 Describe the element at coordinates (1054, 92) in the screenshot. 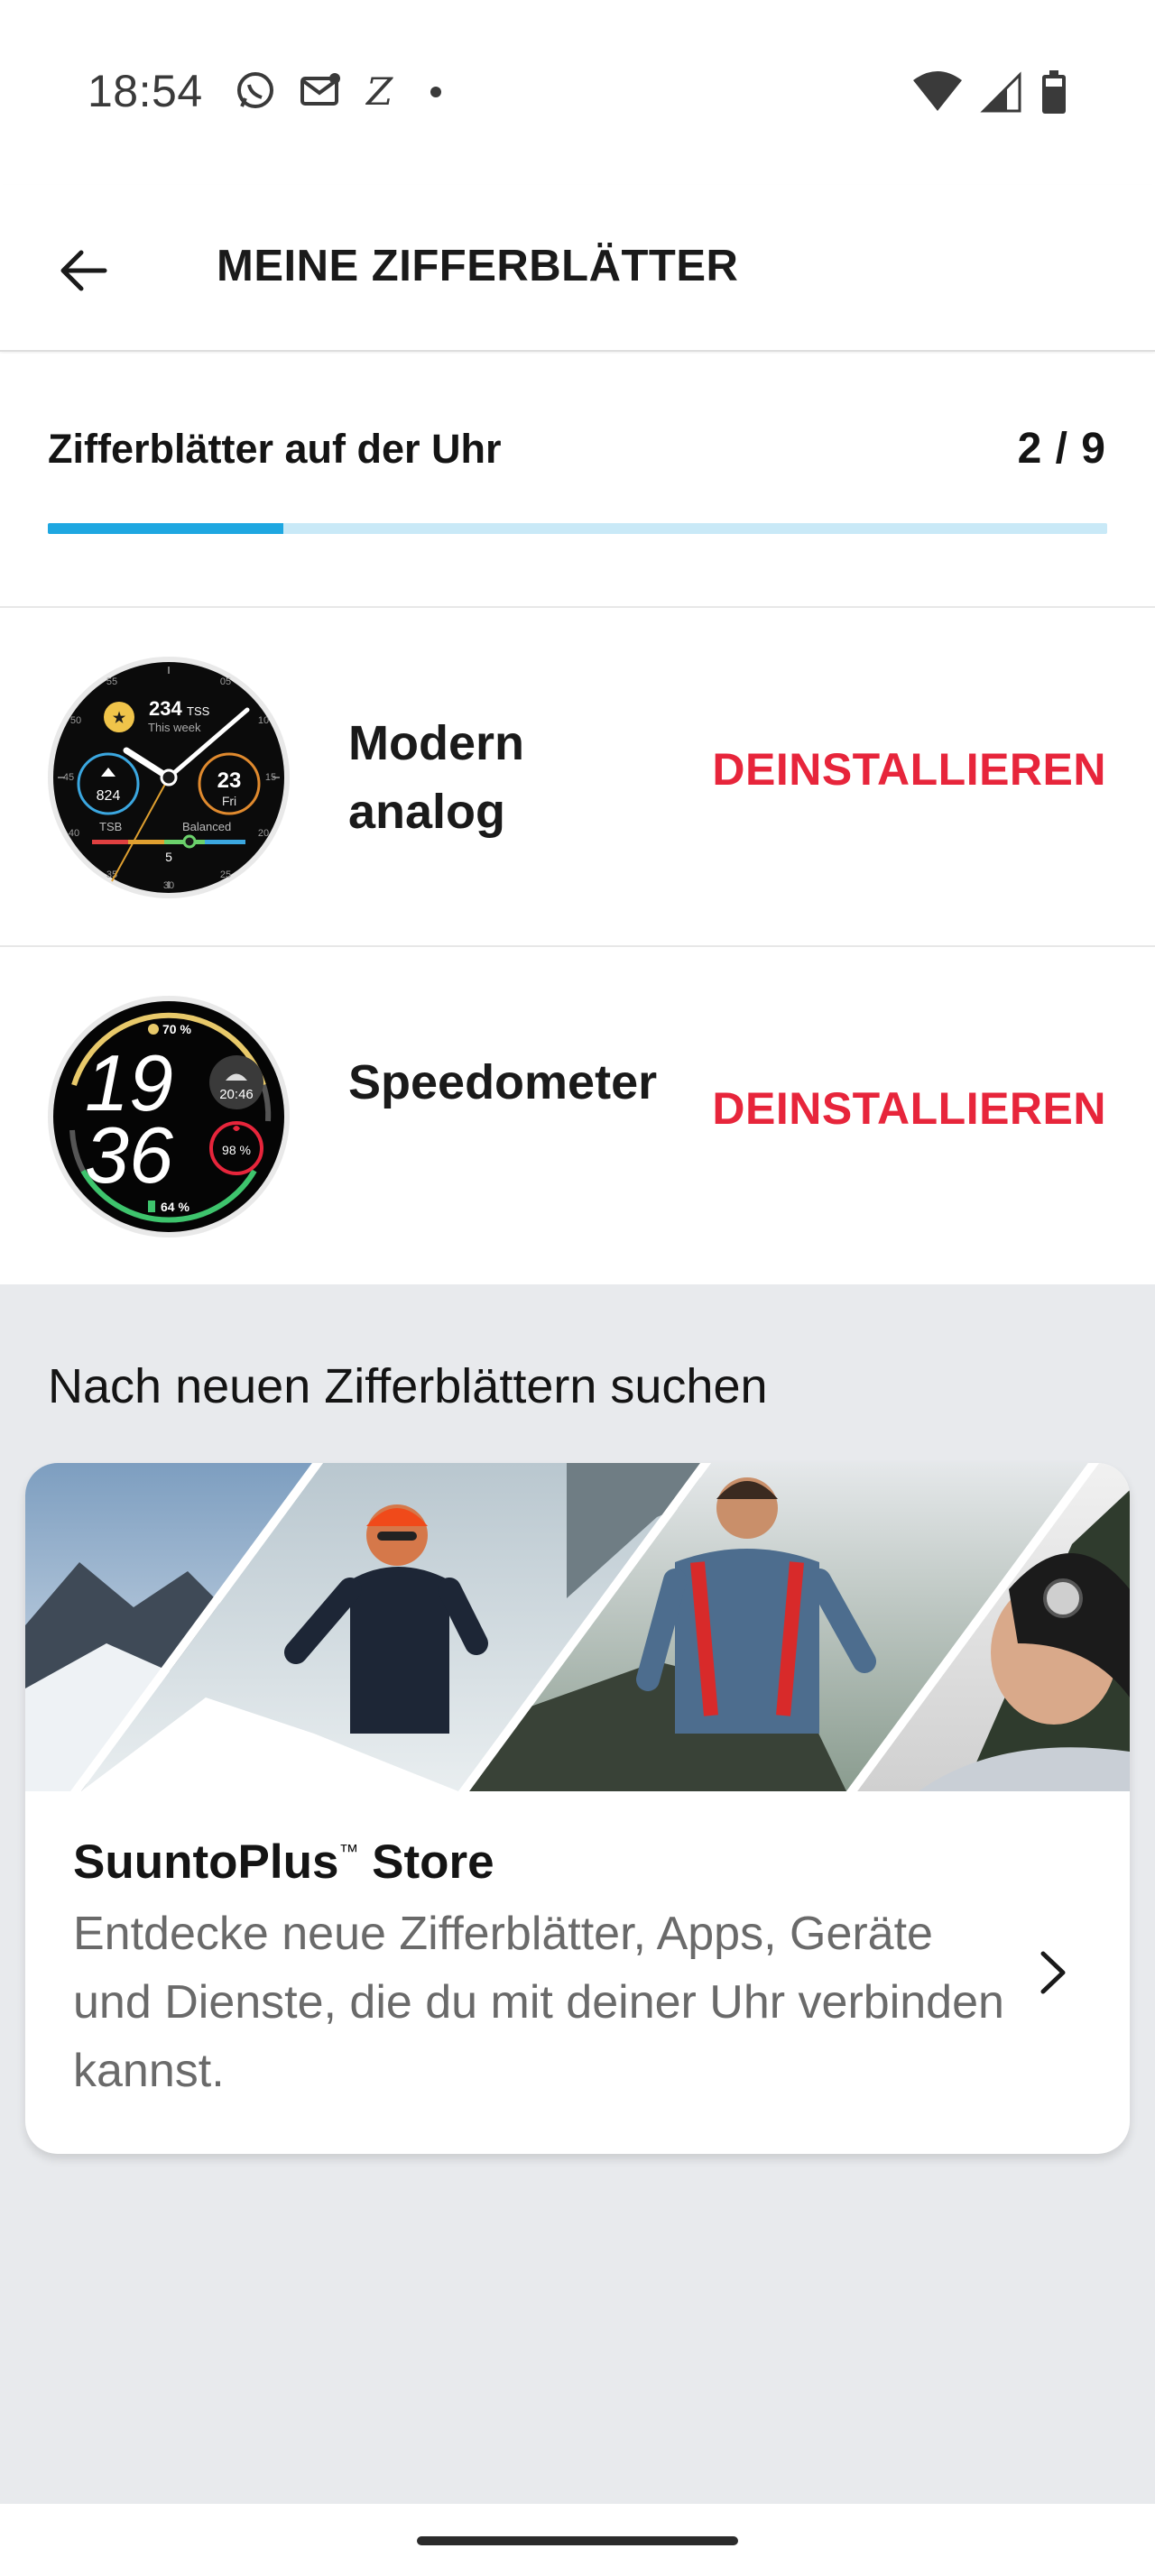

I see `battery-icon` at that location.